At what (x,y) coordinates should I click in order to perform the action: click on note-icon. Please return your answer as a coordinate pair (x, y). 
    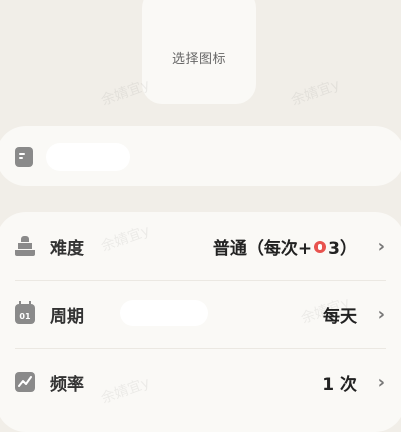
    Looking at the image, I should click on (24, 157).